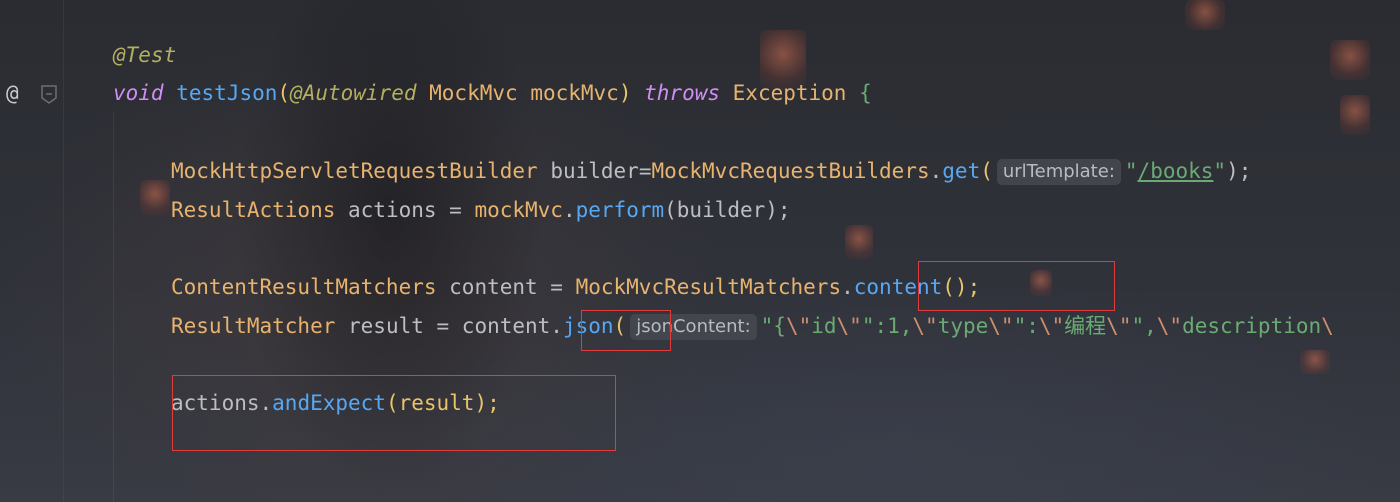 The image size is (1400, 502). I want to click on code-line-annotation: @Test, so click(145, 55).